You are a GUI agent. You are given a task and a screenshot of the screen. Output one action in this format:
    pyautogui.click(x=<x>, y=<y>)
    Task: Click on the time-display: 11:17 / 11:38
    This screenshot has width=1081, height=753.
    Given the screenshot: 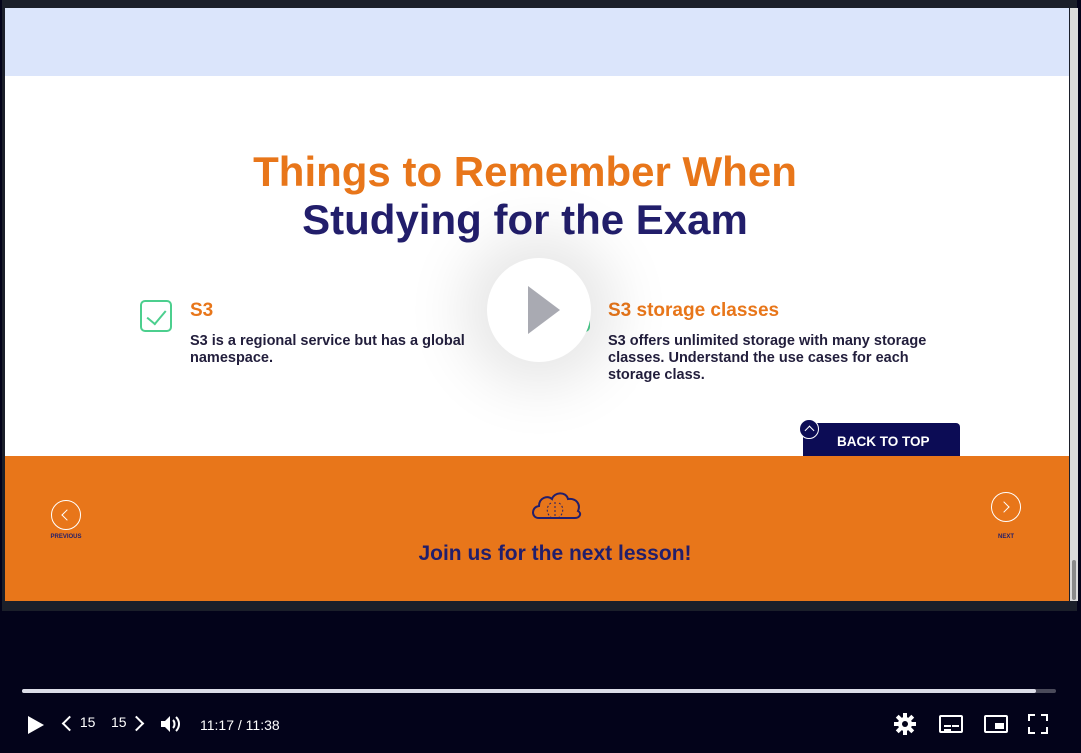 What is the action you would take?
    pyautogui.click(x=240, y=725)
    